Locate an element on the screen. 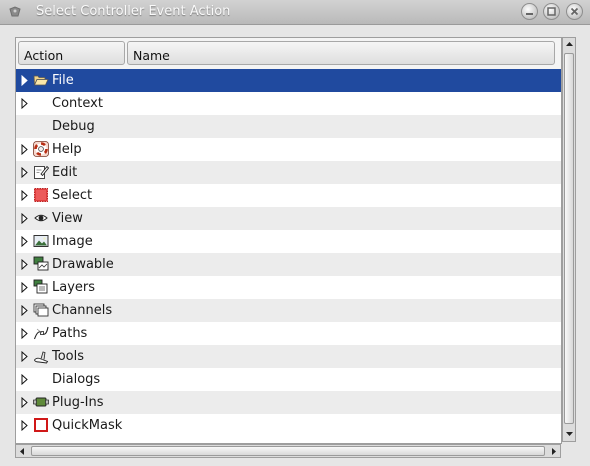 The image size is (590, 466). tree-row-label: Edit is located at coordinates (65, 172).